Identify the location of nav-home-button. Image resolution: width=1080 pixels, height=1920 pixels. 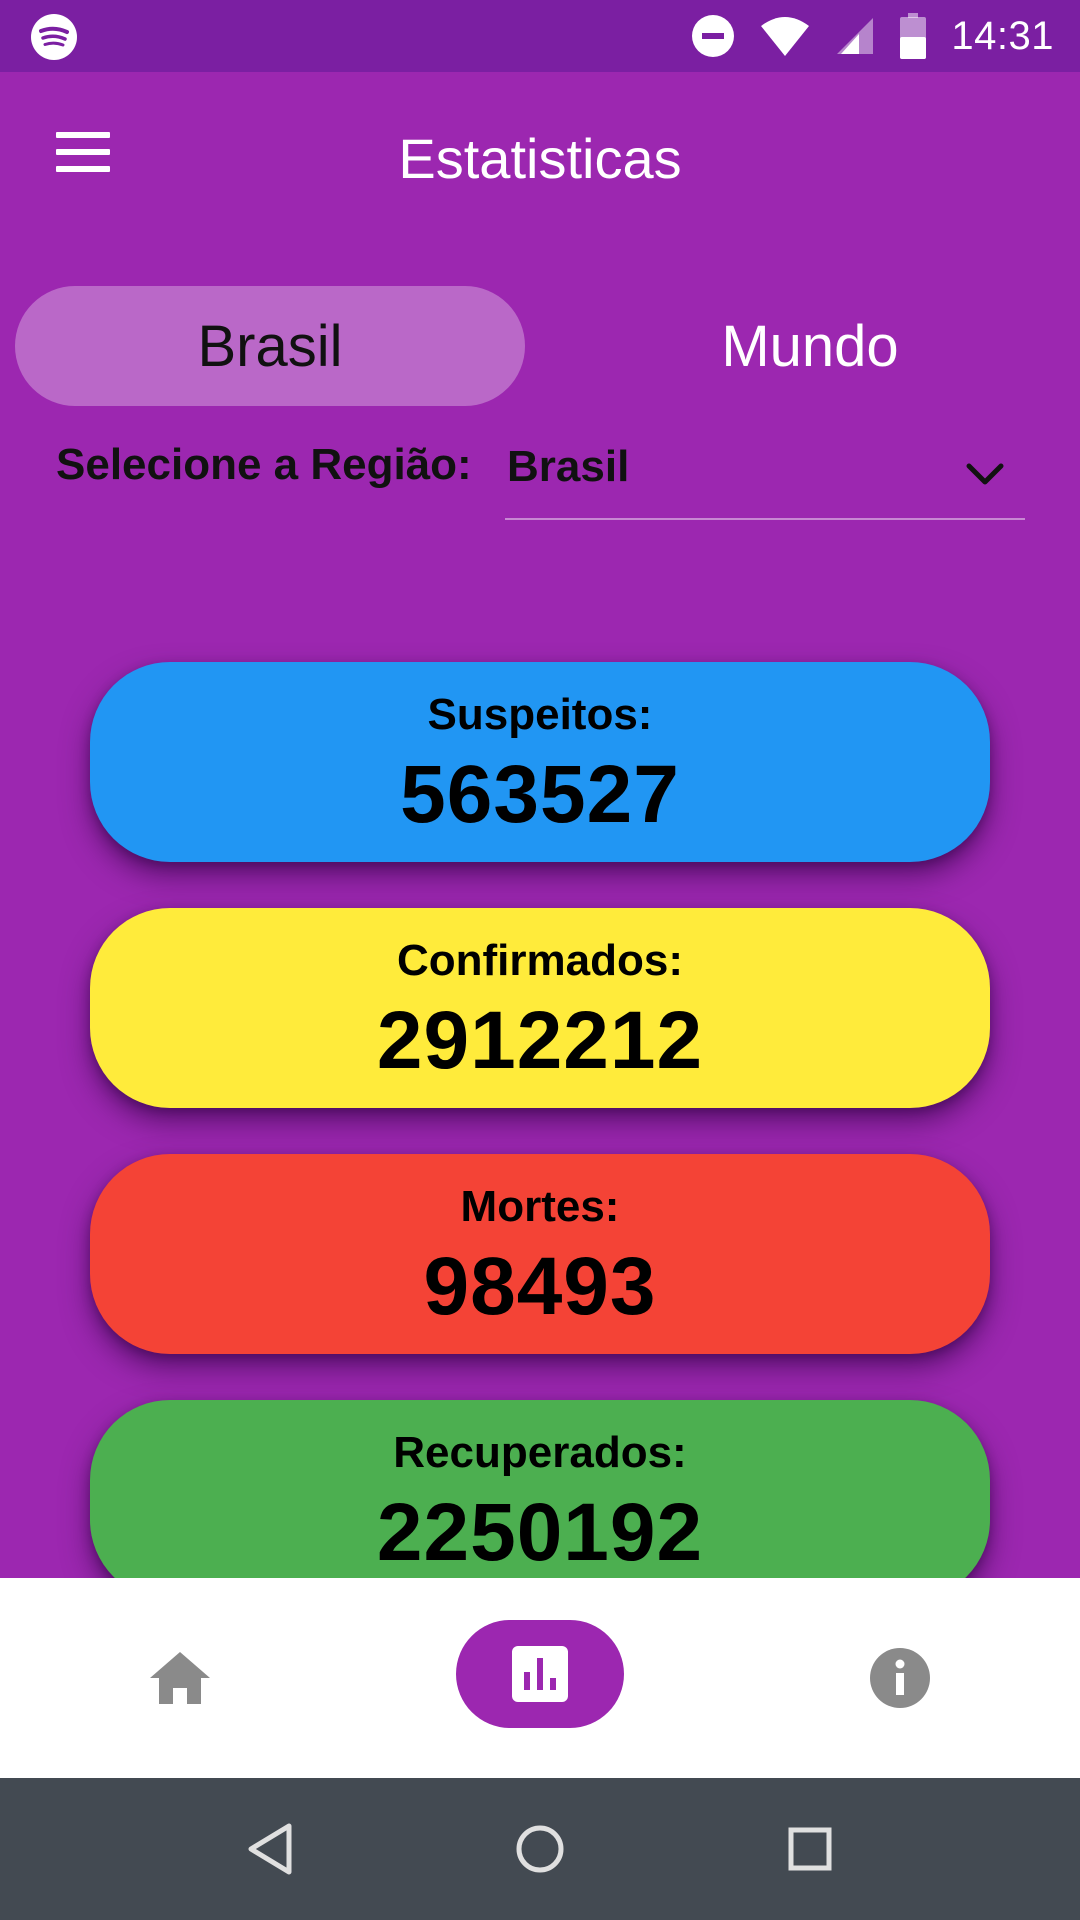
(180, 1678).